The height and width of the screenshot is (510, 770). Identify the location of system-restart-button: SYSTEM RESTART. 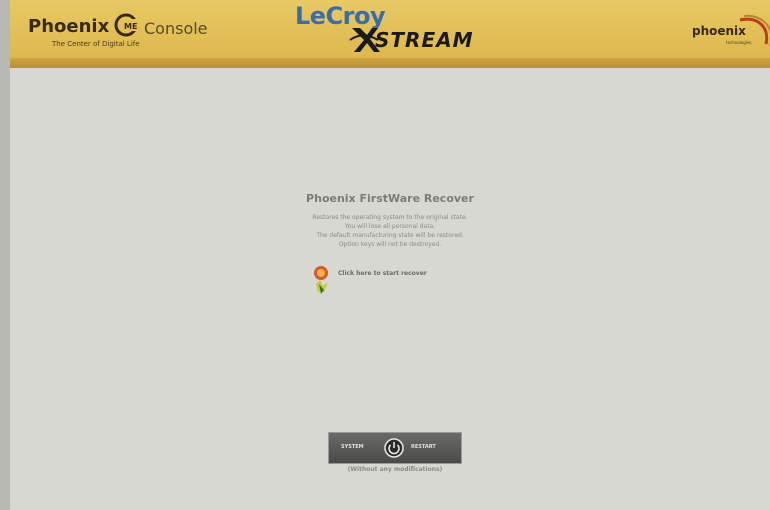
(395, 448).